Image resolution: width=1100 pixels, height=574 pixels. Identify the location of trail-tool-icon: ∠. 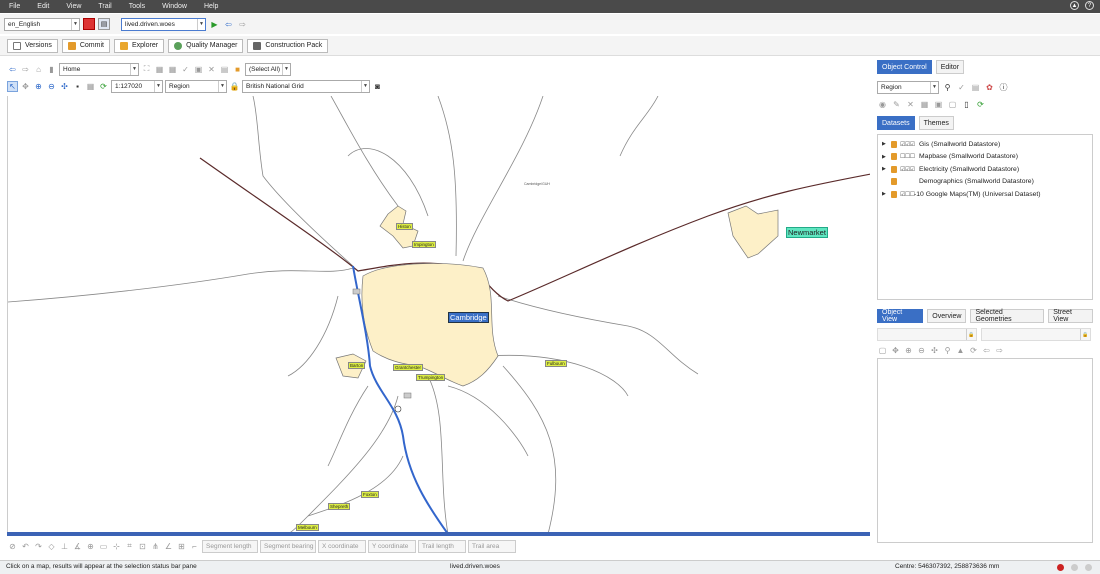
(168, 546).